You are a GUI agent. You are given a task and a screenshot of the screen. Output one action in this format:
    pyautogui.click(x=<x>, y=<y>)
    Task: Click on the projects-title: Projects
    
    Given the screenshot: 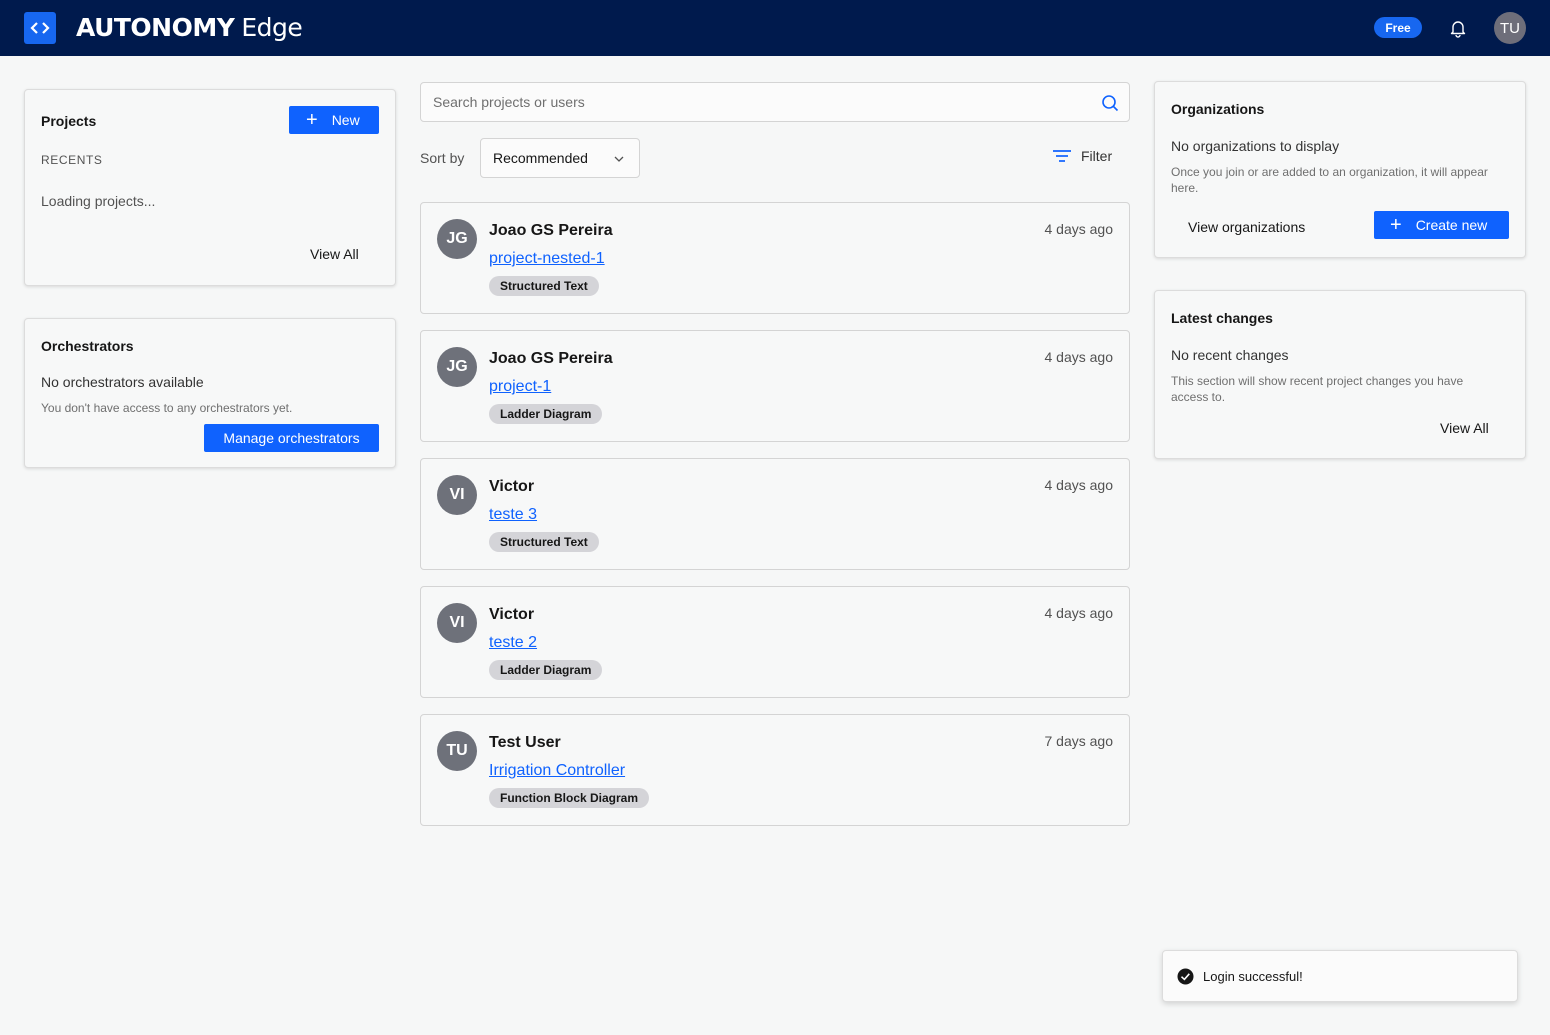 What is the action you would take?
    pyautogui.click(x=69, y=121)
    